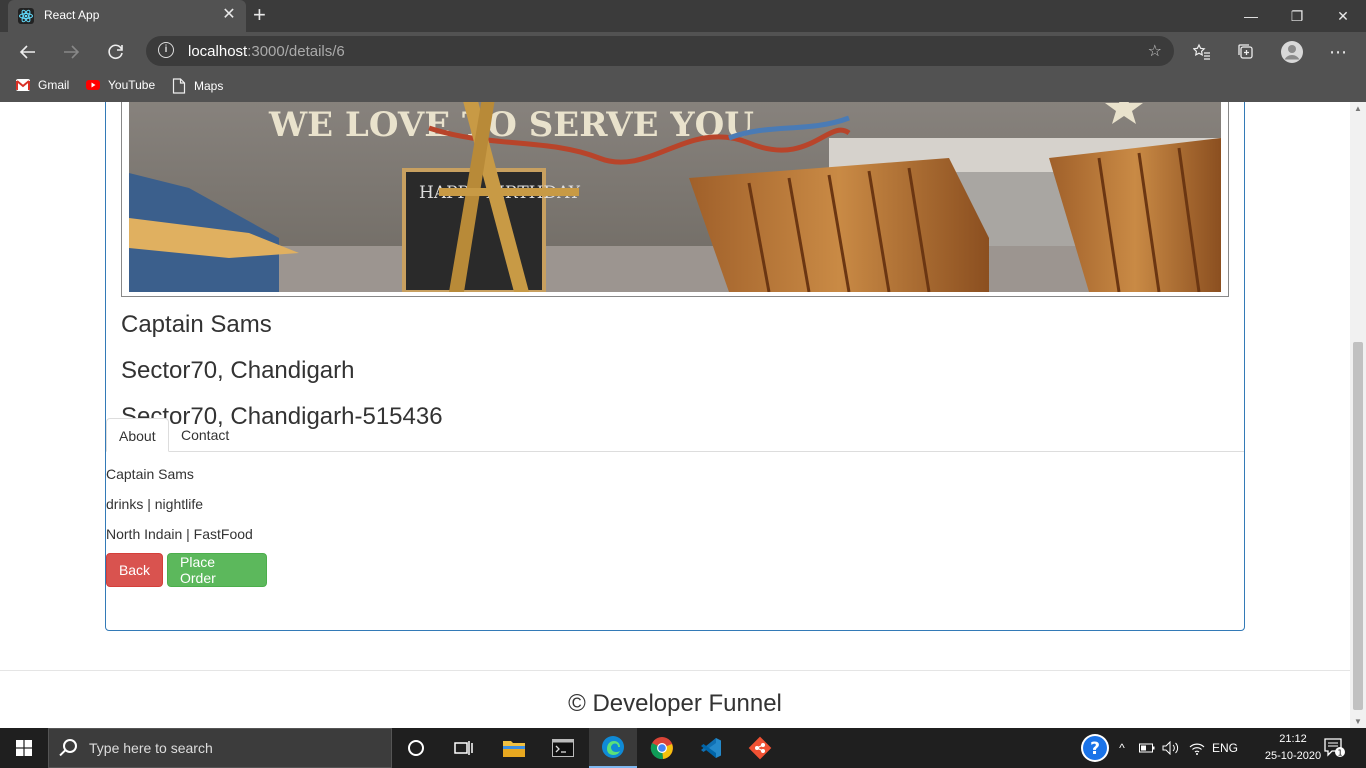 This screenshot has height=768, width=1366. I want to click on new-tab-button: +, so click(259, 15).